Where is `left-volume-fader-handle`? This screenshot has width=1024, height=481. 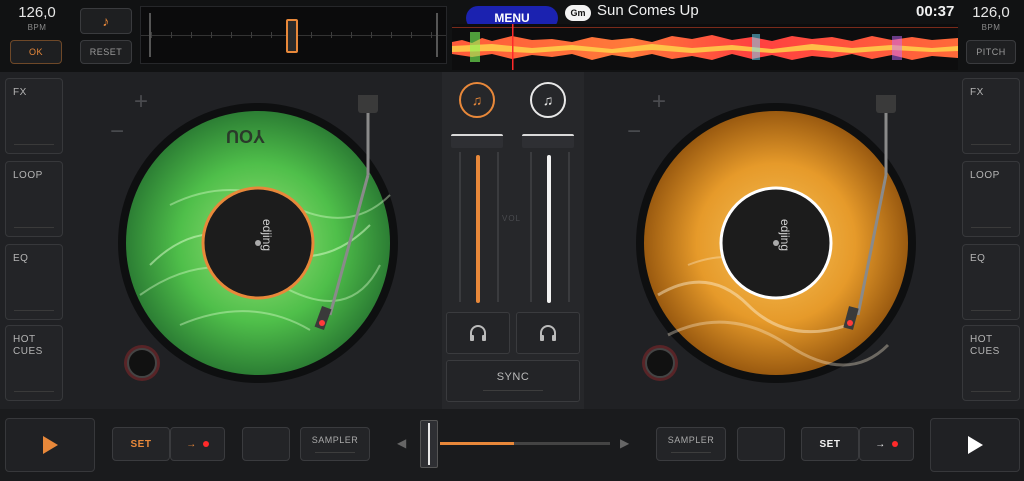
left-volume-fader-handle is located at coordinates (477, 141).